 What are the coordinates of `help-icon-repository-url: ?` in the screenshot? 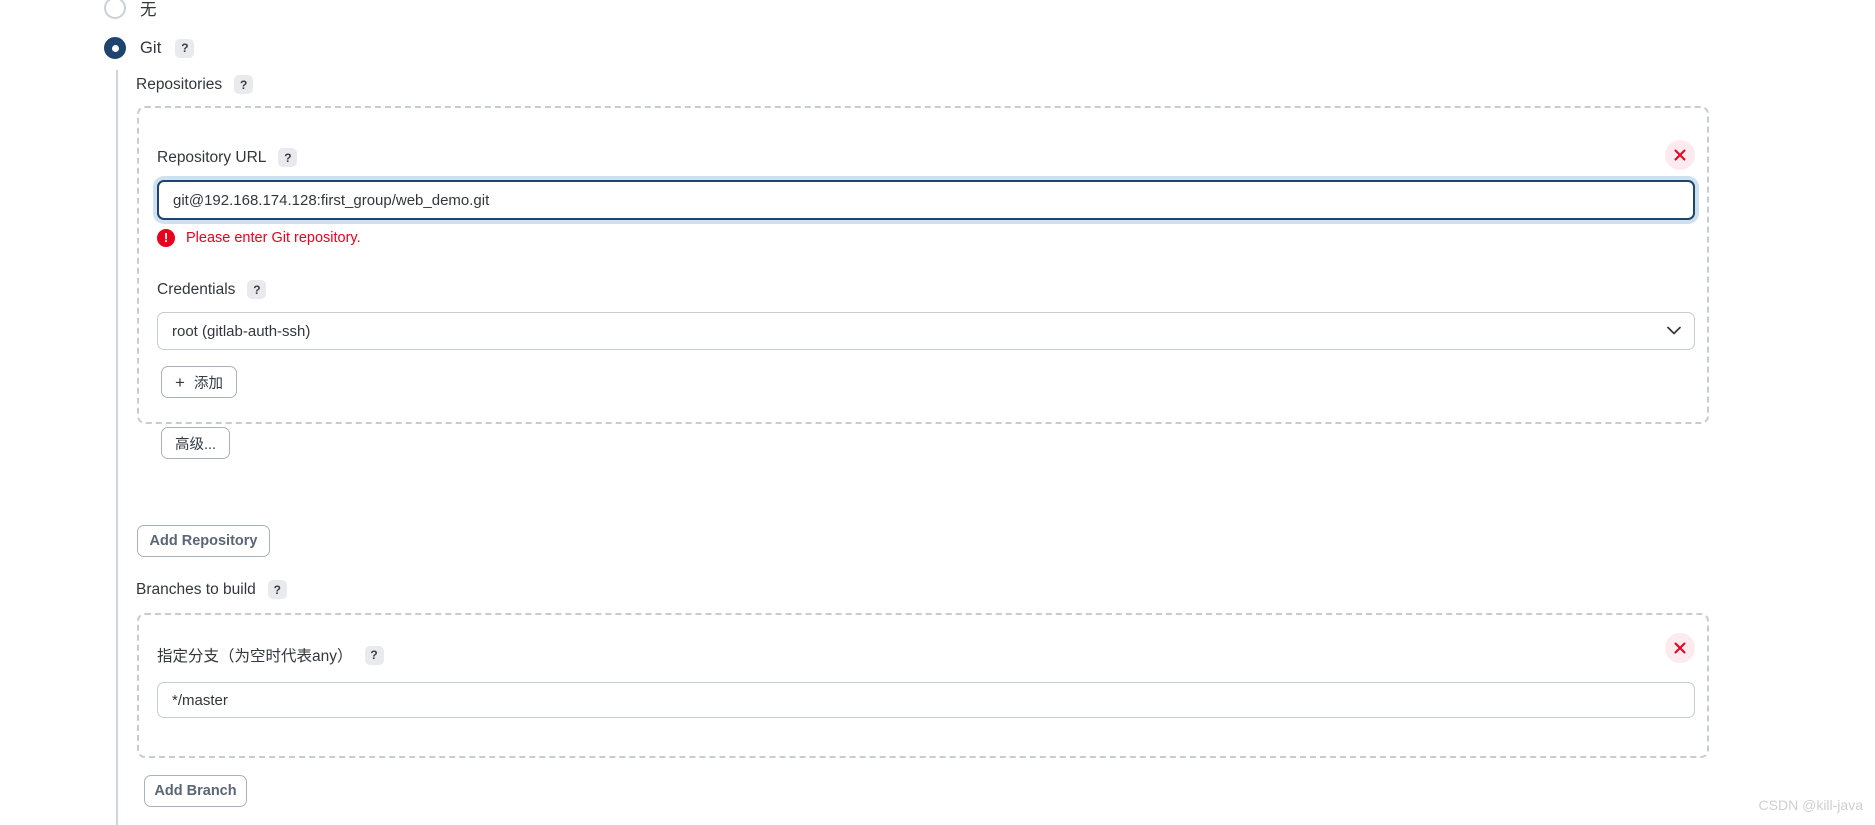 It's located at (288, 157).